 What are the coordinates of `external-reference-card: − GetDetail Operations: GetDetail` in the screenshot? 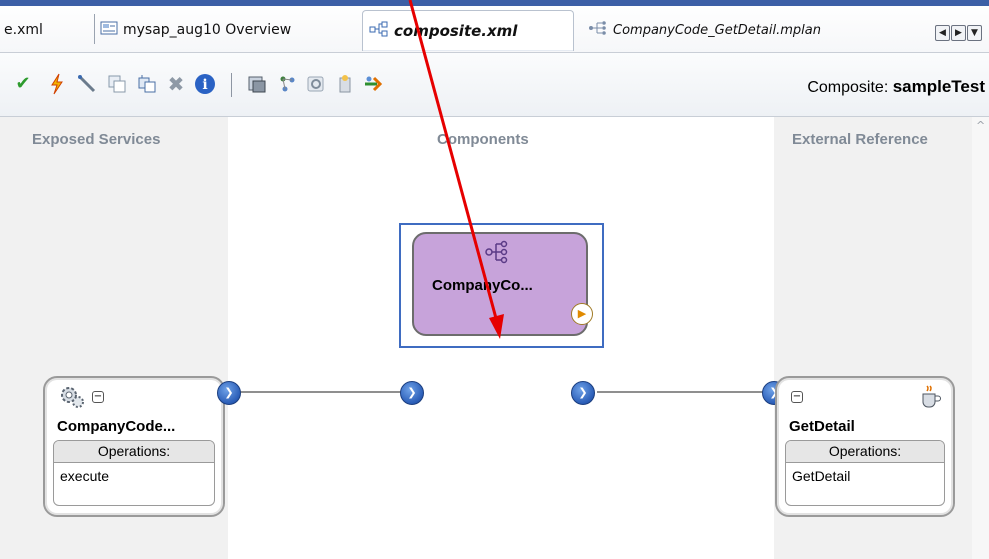 It's located at (865, 446).